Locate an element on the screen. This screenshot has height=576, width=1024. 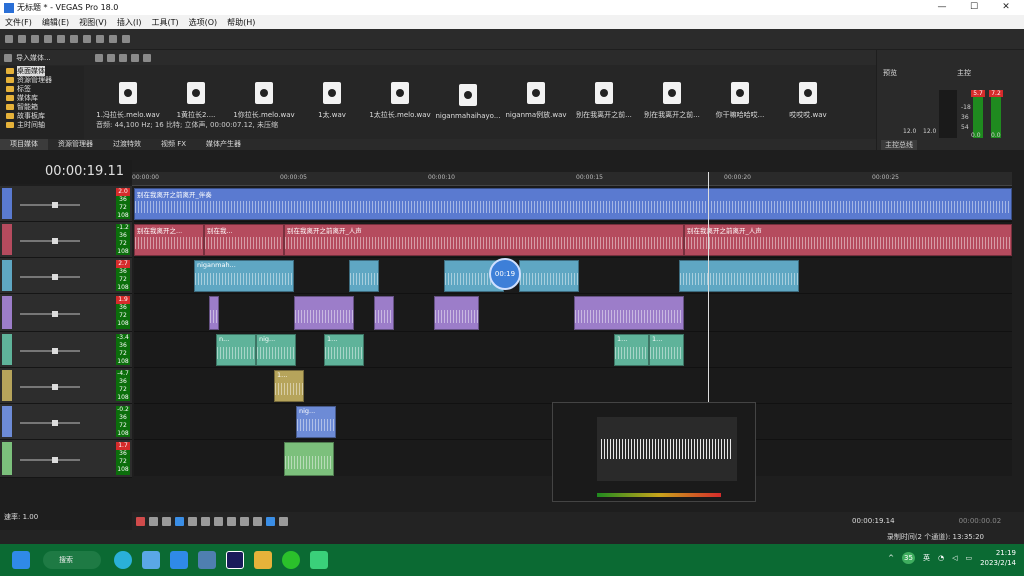
new-project-icon is located at coordinates (9, 39).